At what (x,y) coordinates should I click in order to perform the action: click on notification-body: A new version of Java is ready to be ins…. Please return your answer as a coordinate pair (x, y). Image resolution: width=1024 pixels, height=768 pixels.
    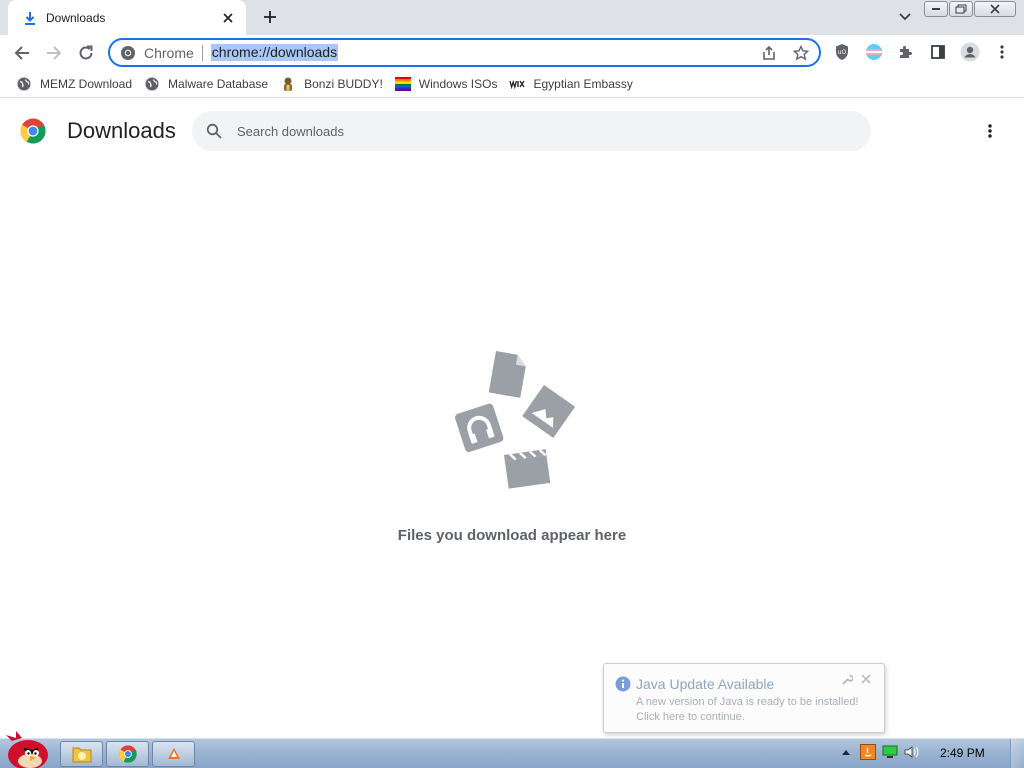
    Looking at the image, I should click on (758, 710).